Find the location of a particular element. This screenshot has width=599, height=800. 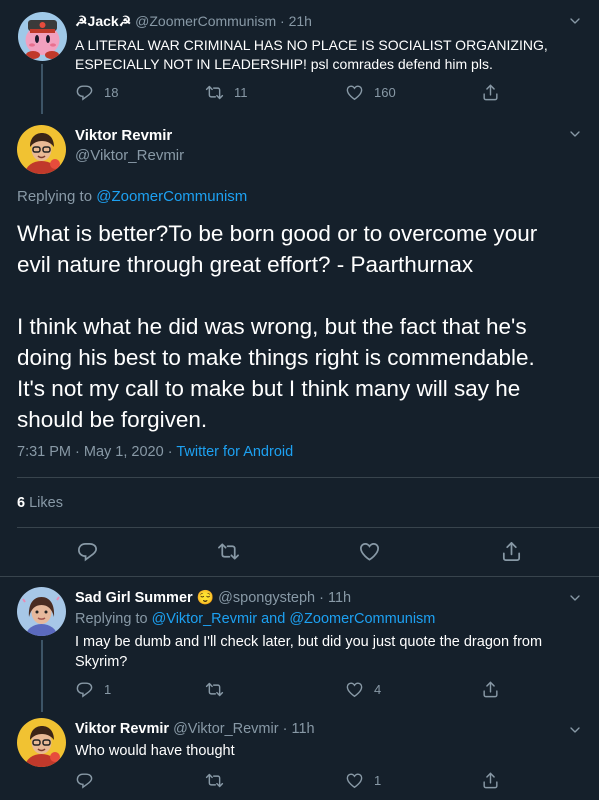

tweet-text-line: Who would have thought is located at coordinates (155, 751).